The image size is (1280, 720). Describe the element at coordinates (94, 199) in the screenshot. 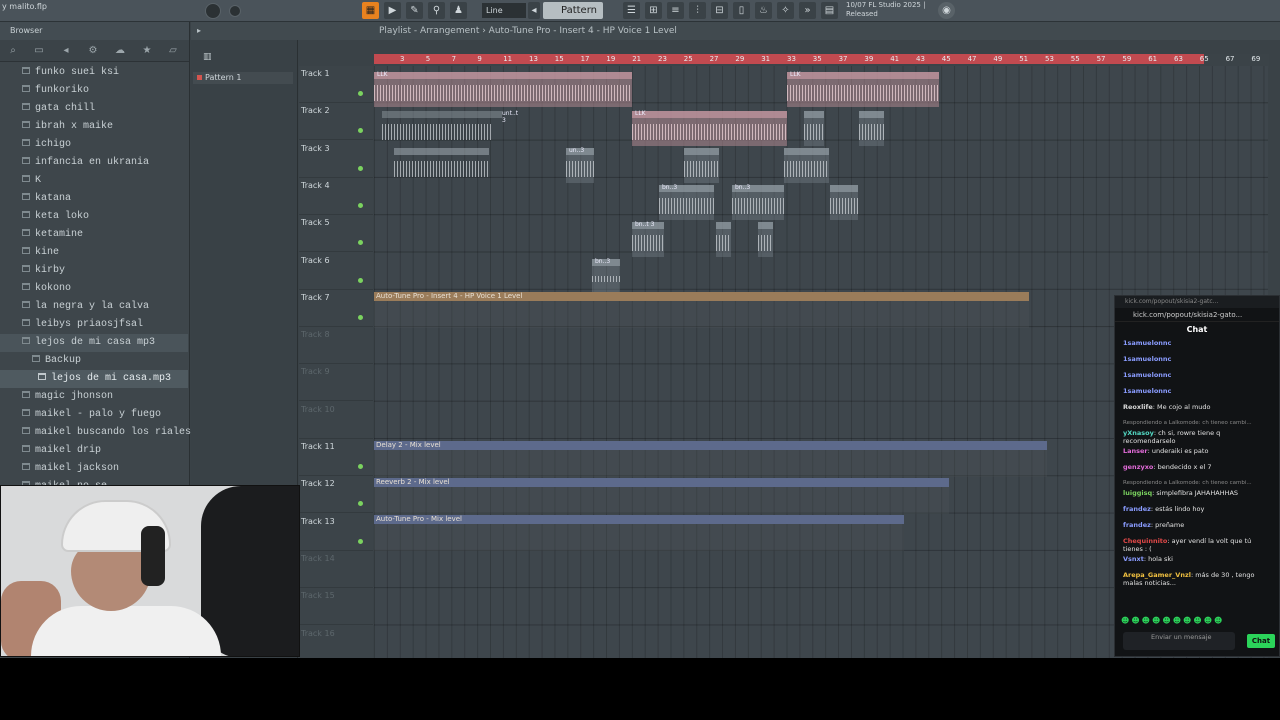

I see `browser-folder: katana` at that location.